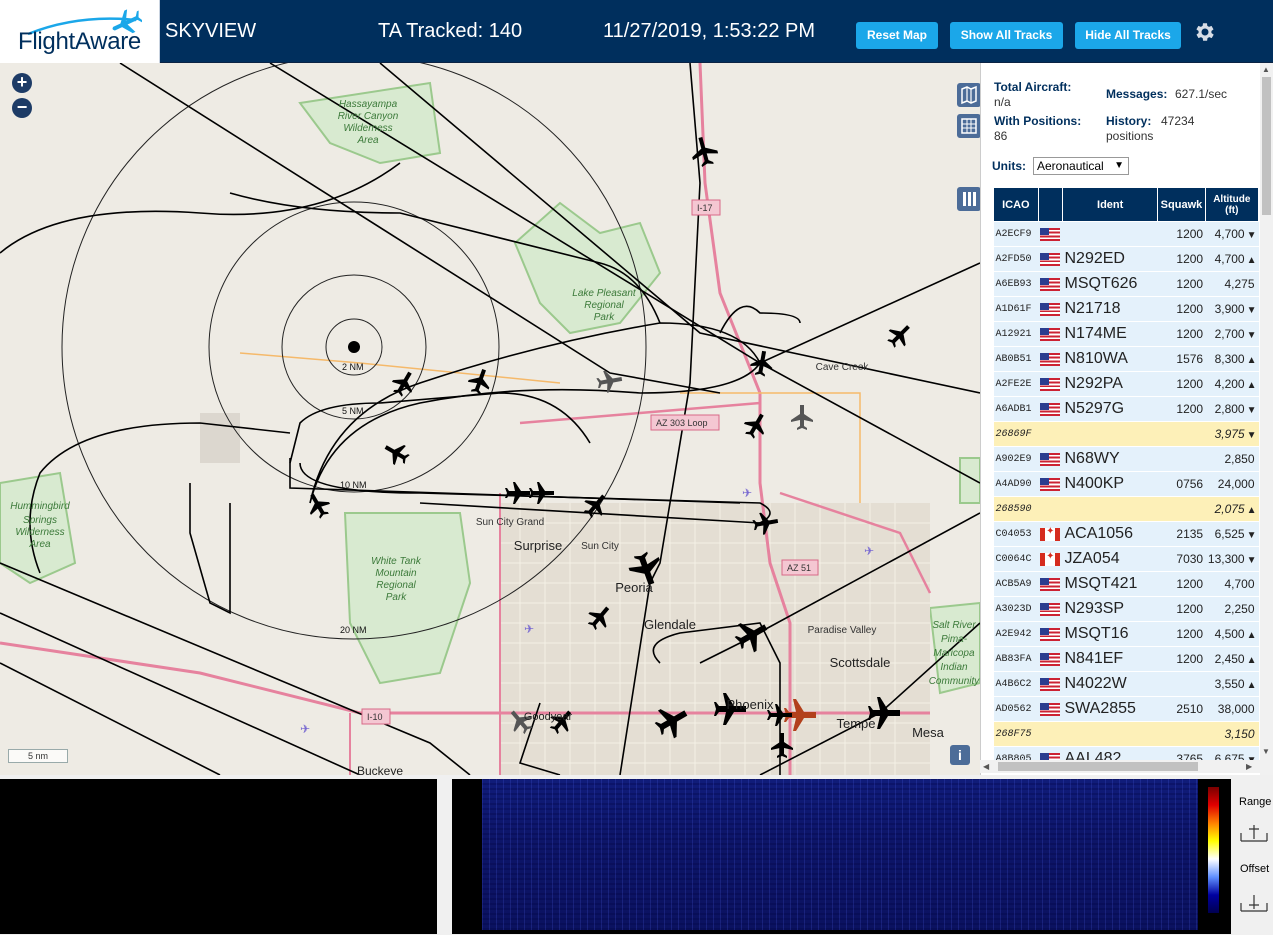 Image resolution: width=1273 pixels, height=935 pixels. I want to click on svg-text: White Tank, so click(396, 561).